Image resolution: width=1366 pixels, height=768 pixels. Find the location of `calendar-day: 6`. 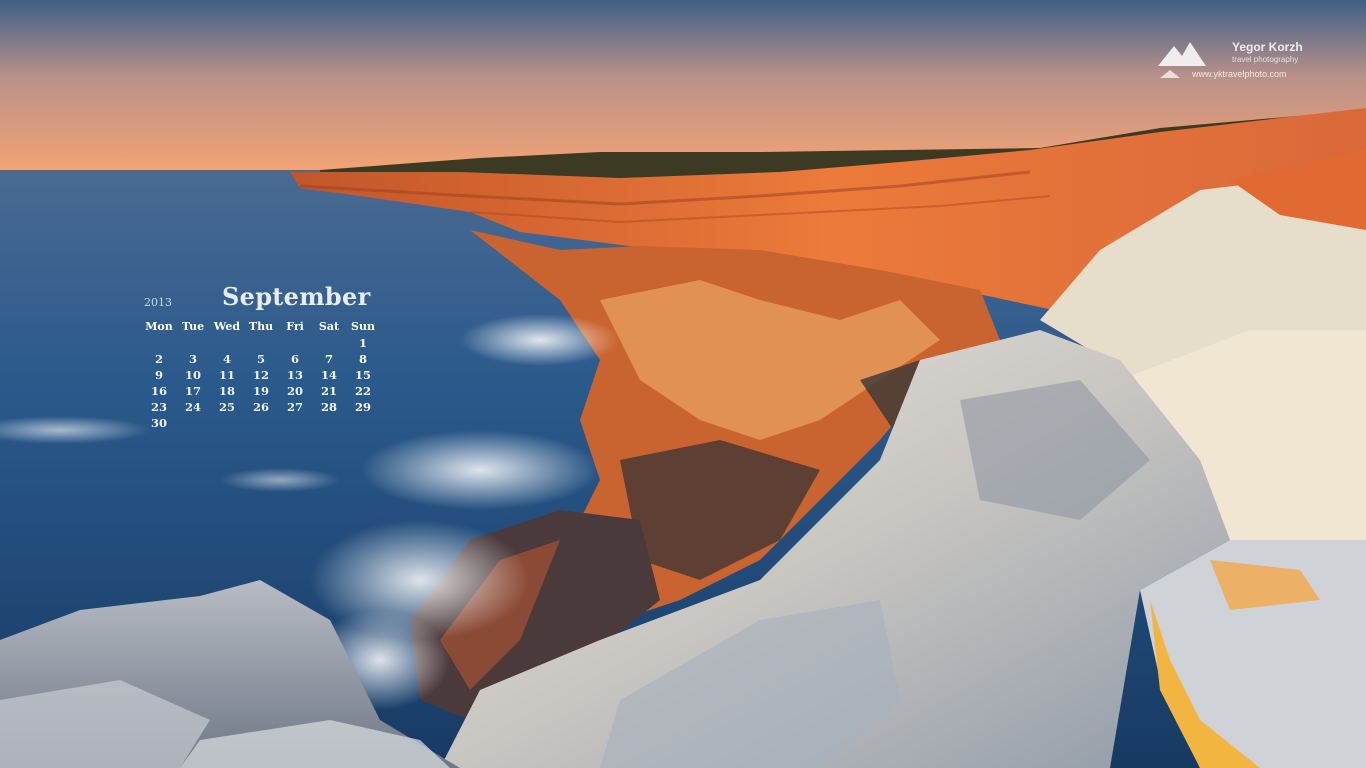

calendar-day: 6 is located at coordinates (294, 359).